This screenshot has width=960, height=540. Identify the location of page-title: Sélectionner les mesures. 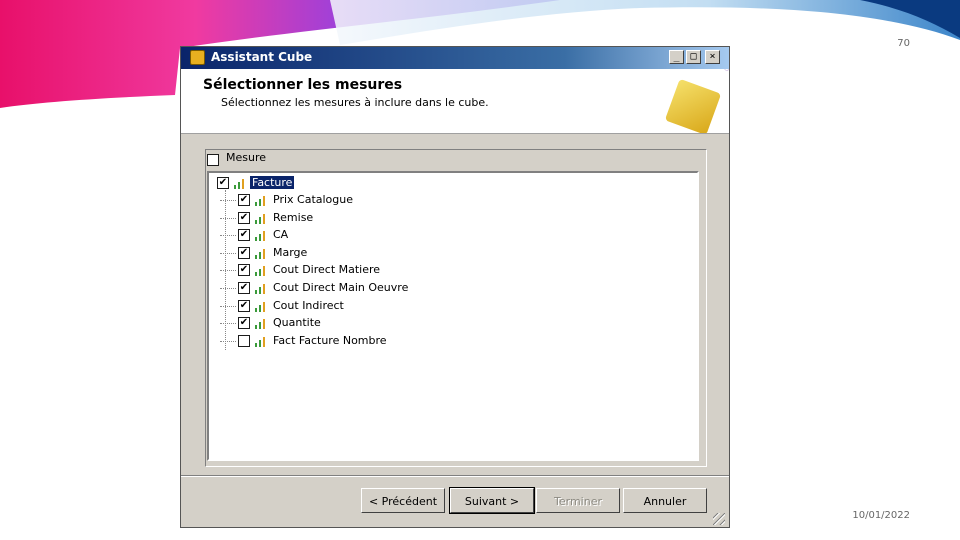
(303, 85).